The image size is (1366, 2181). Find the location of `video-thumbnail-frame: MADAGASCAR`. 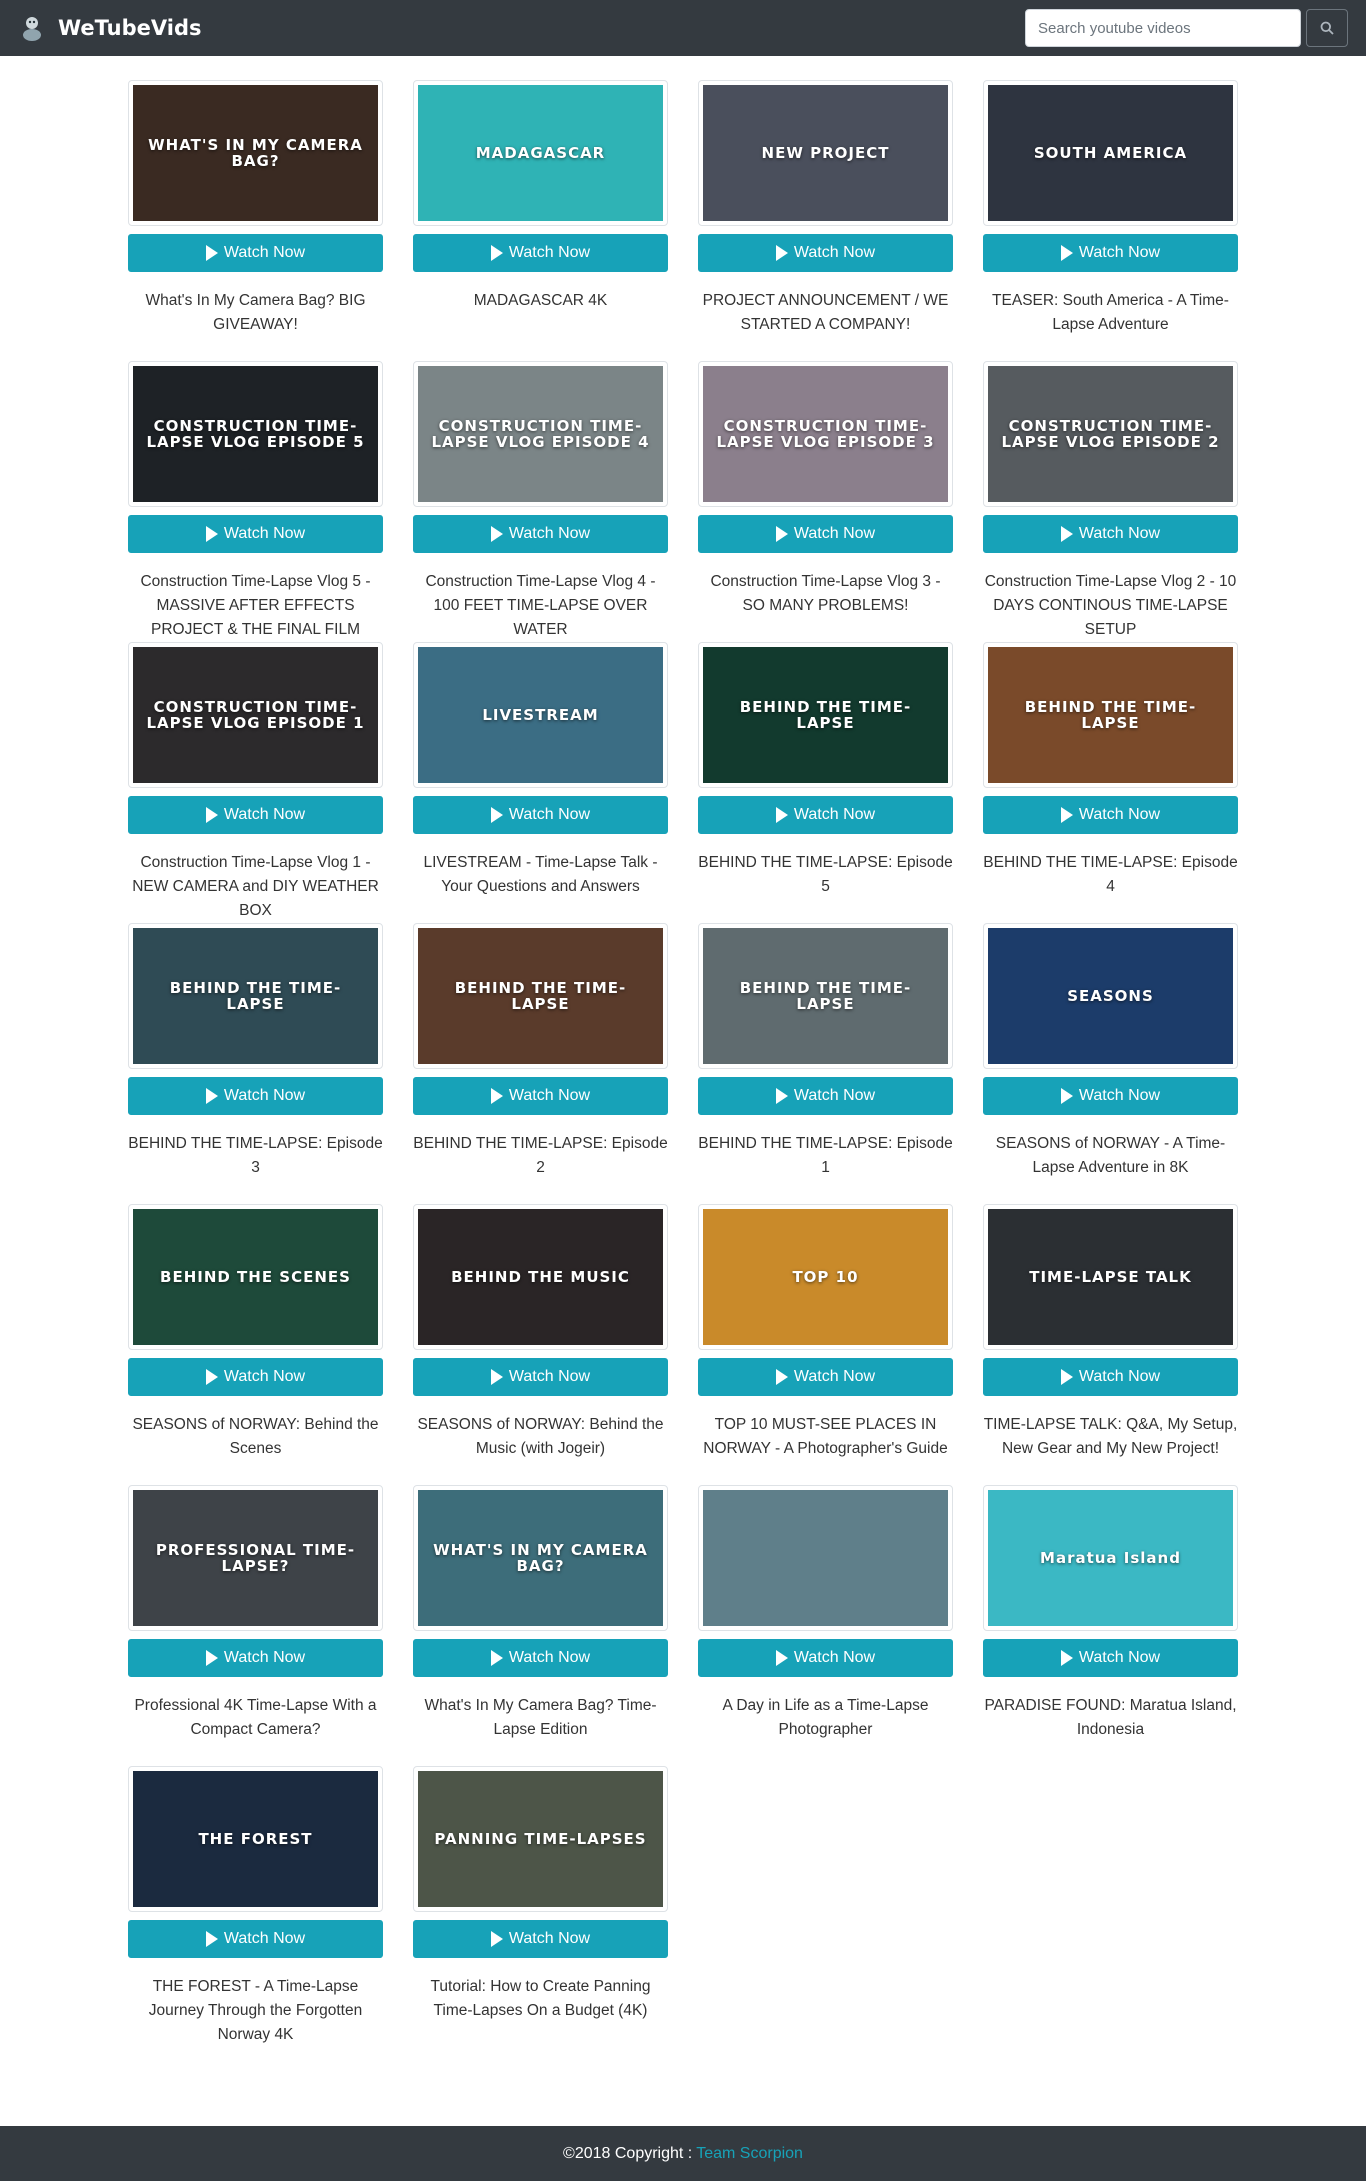

video-thumbnail-frame: MADAGASCAR is located at coordinates (540, 153).